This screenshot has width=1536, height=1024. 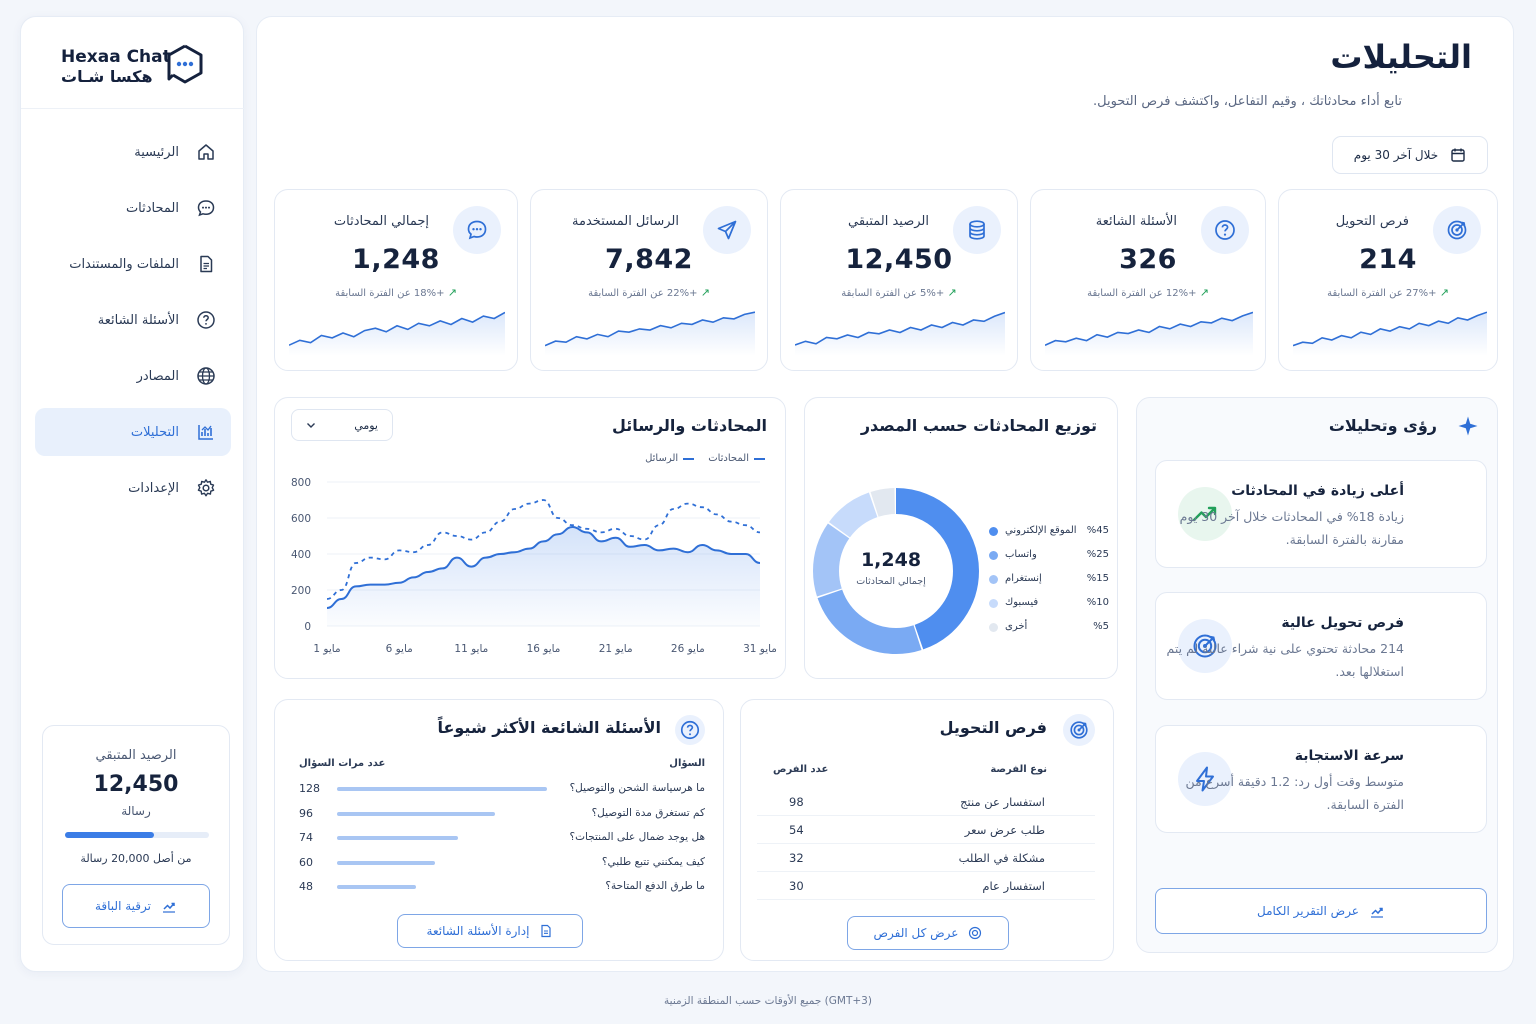 What do you see at coordinates (1401, 57) in the screenshot?
I see `page-title: التحليلات` at bounding box center [1401, 57].